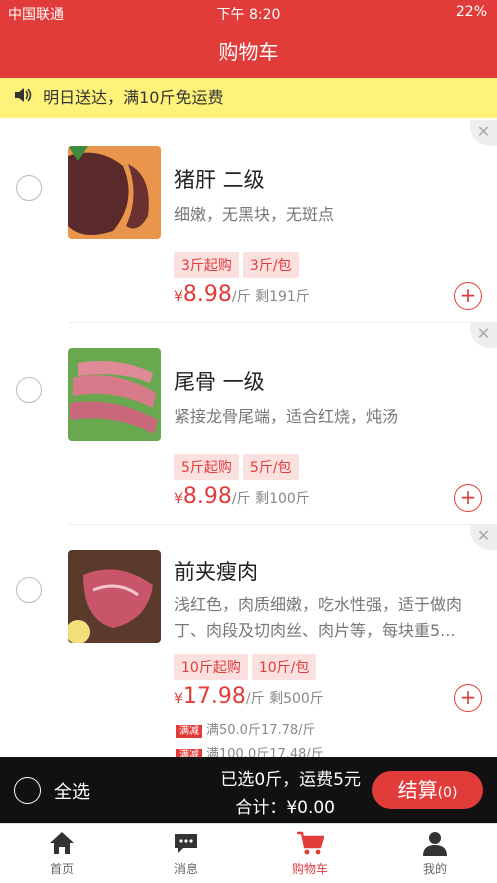  What do you see at coordinates (282, 297) in the screenshot?
I see `stock-label: 剩191斤` at bounding box center [282, 297].